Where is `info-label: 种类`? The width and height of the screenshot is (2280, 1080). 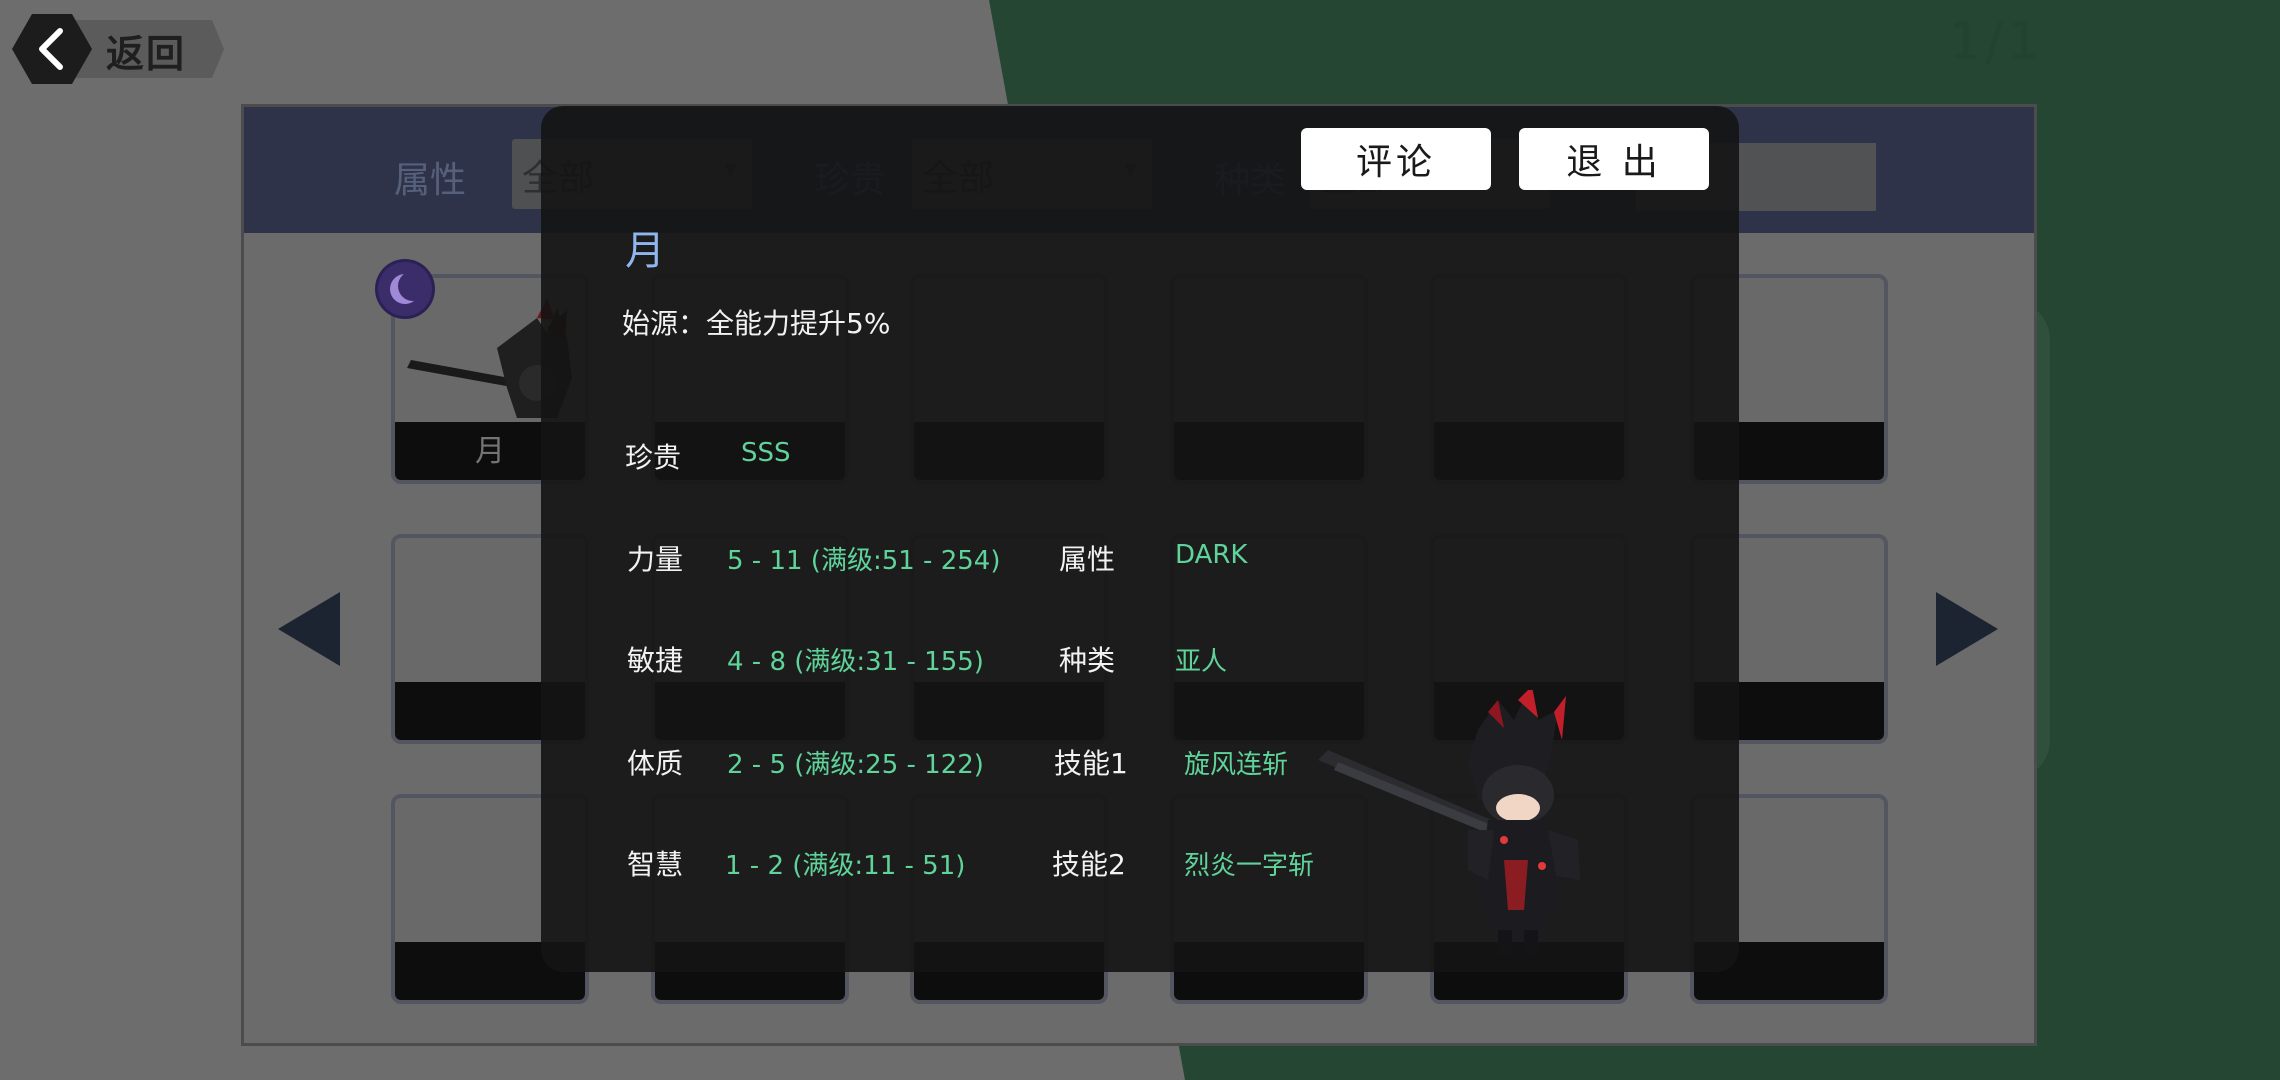 info-label: 种类 is located at coordinates (1087, 660).